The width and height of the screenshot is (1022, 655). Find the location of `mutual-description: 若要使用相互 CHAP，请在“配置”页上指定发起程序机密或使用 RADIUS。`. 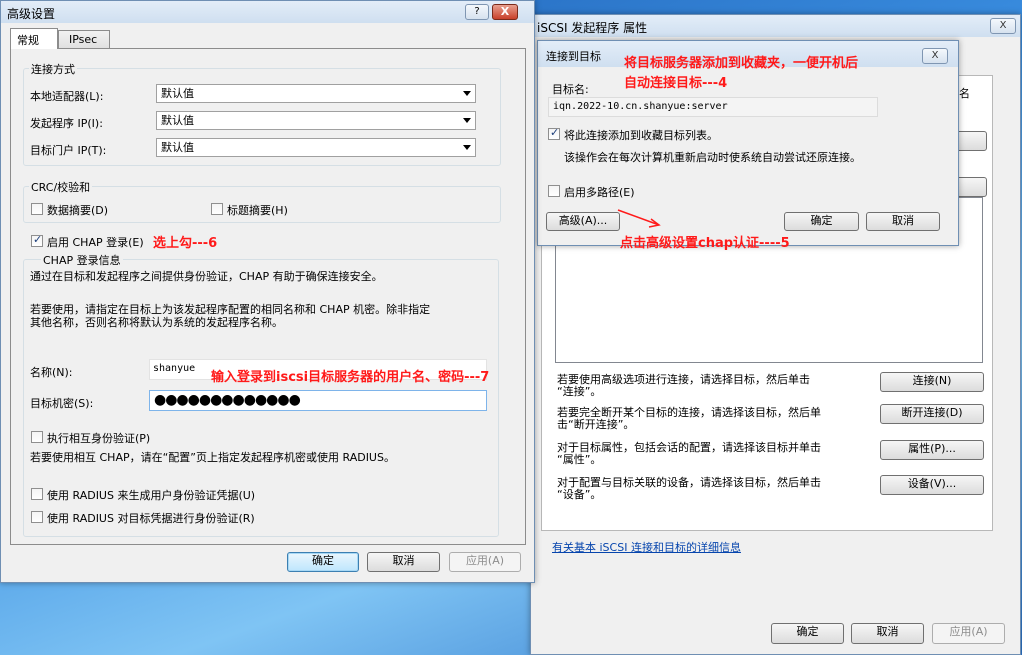

mutual-description: 若要使用相互 CHAP，请在“配置”页上指定发起程序机密或使用 RADIUS。 is located at coordinates (212, 457).